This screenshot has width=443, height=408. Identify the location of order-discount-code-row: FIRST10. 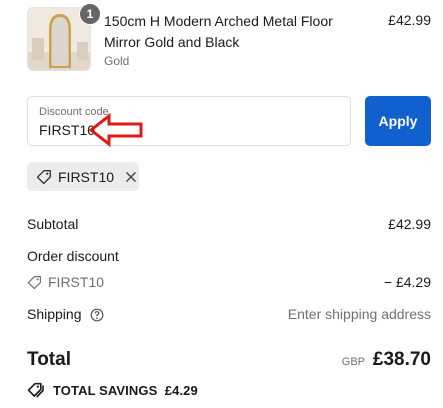
(65, 282).